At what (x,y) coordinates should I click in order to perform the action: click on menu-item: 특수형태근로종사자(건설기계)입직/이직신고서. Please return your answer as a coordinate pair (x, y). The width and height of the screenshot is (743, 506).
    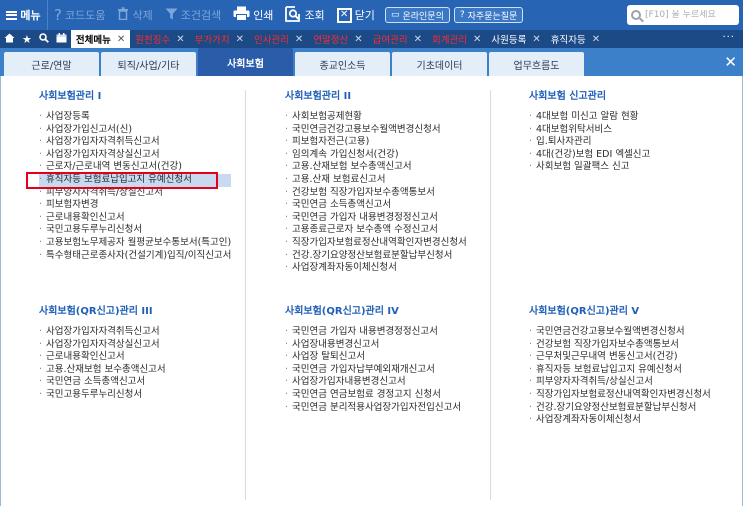
    Looking at the image, I should click on (135, 256).